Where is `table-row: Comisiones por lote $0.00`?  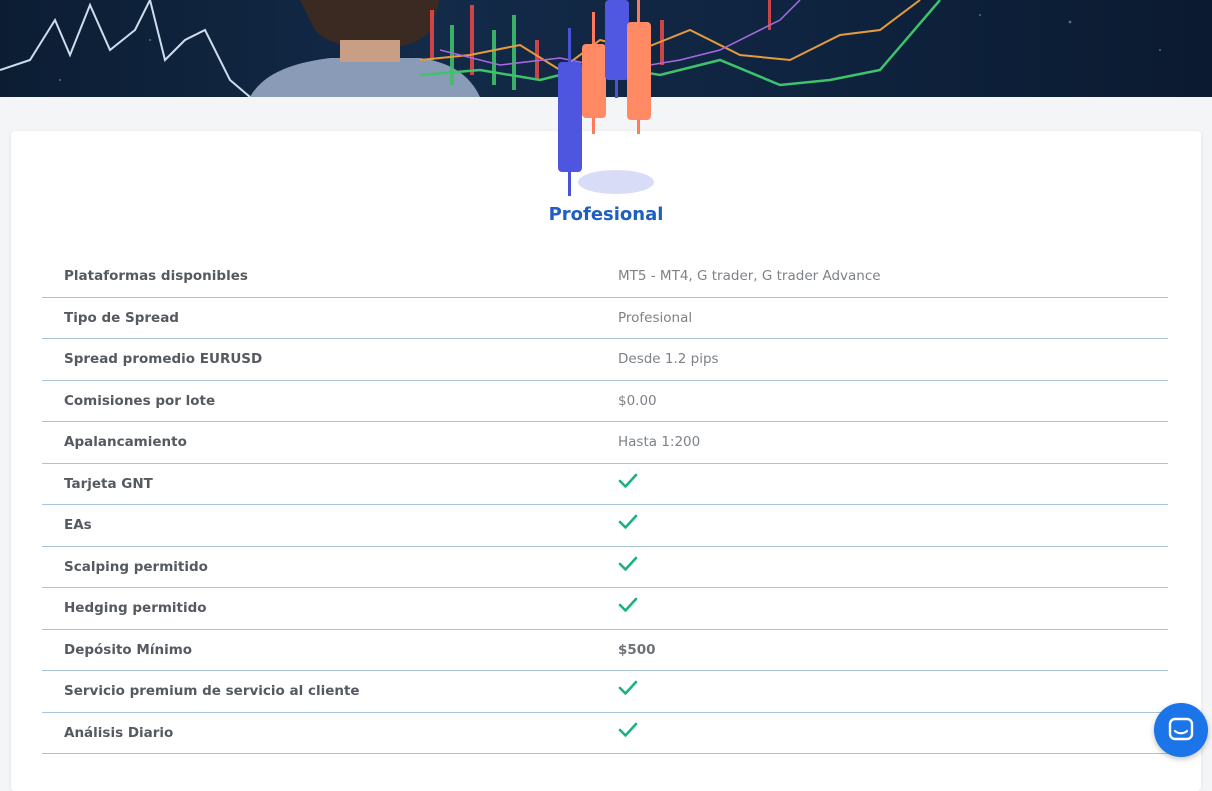 table-row: Comisiones por lote $0.00 is located at coordinates (605, 401).